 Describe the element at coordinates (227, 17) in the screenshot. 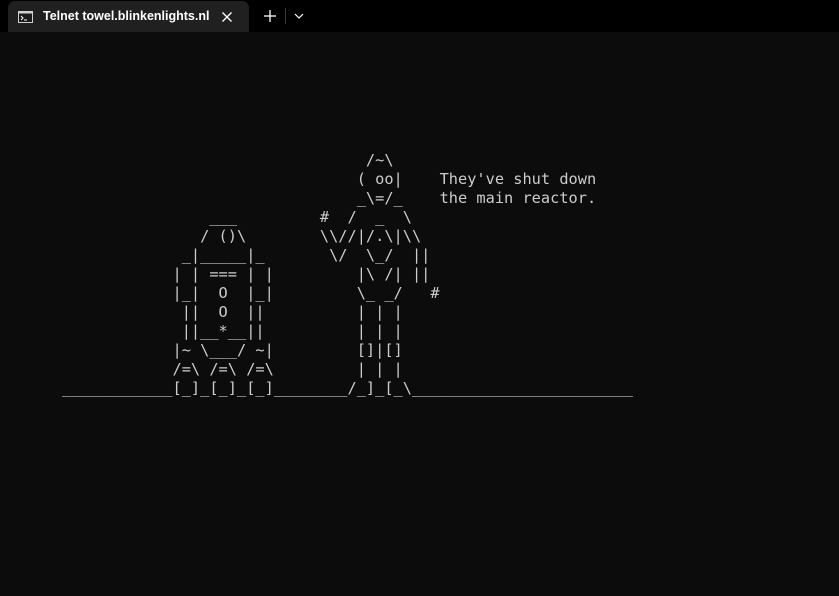

I see `close-icon` at that location.